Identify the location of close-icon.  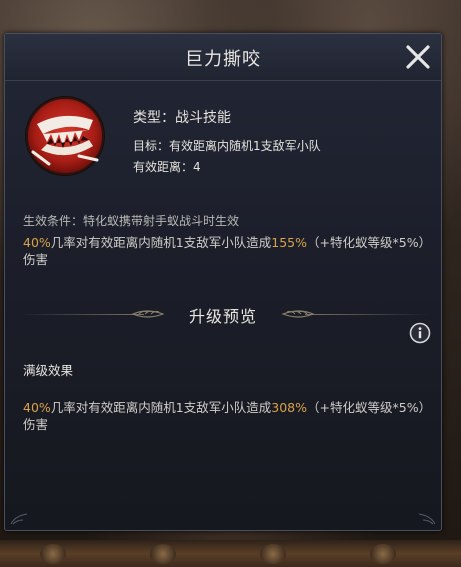
(418, 57).